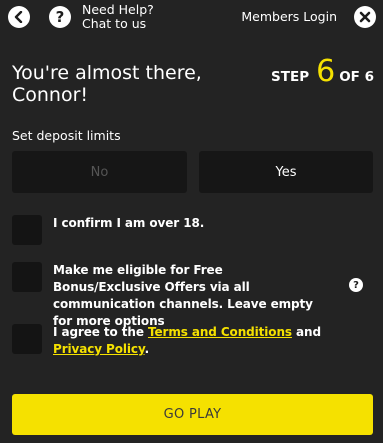  I want to click on deposit-yes-button: Yes, so click(286, 172).